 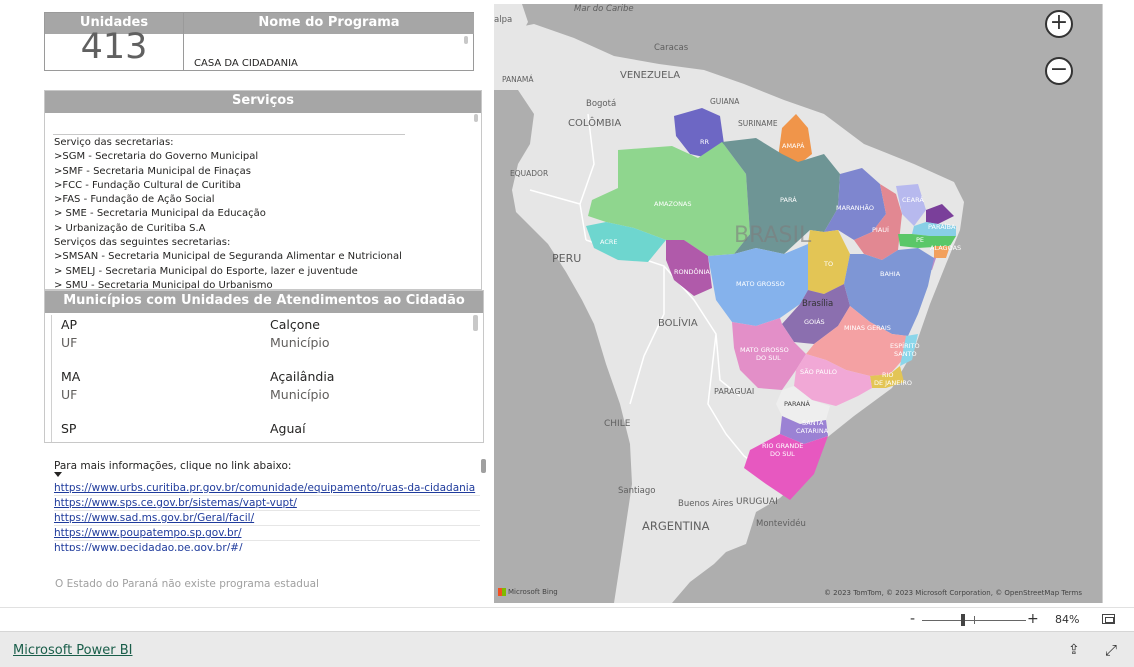 What do you see at coordinates (69, 428) in the screenshot?
I see `uf-value: SP` at bounding box center [69, 428].